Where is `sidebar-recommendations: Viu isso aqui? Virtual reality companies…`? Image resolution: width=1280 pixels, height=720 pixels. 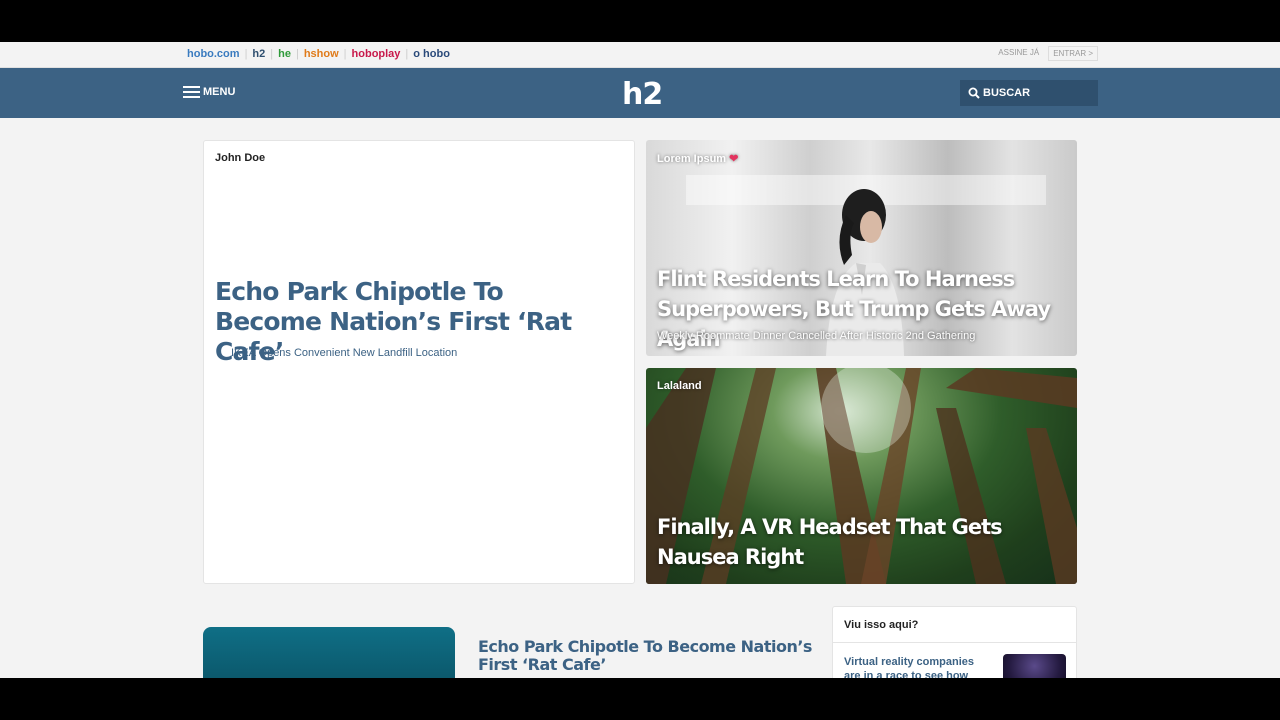 sidebar-recommendations: Viu isso aqui? Virtual reality companies… is located at coordinates (954, 642).